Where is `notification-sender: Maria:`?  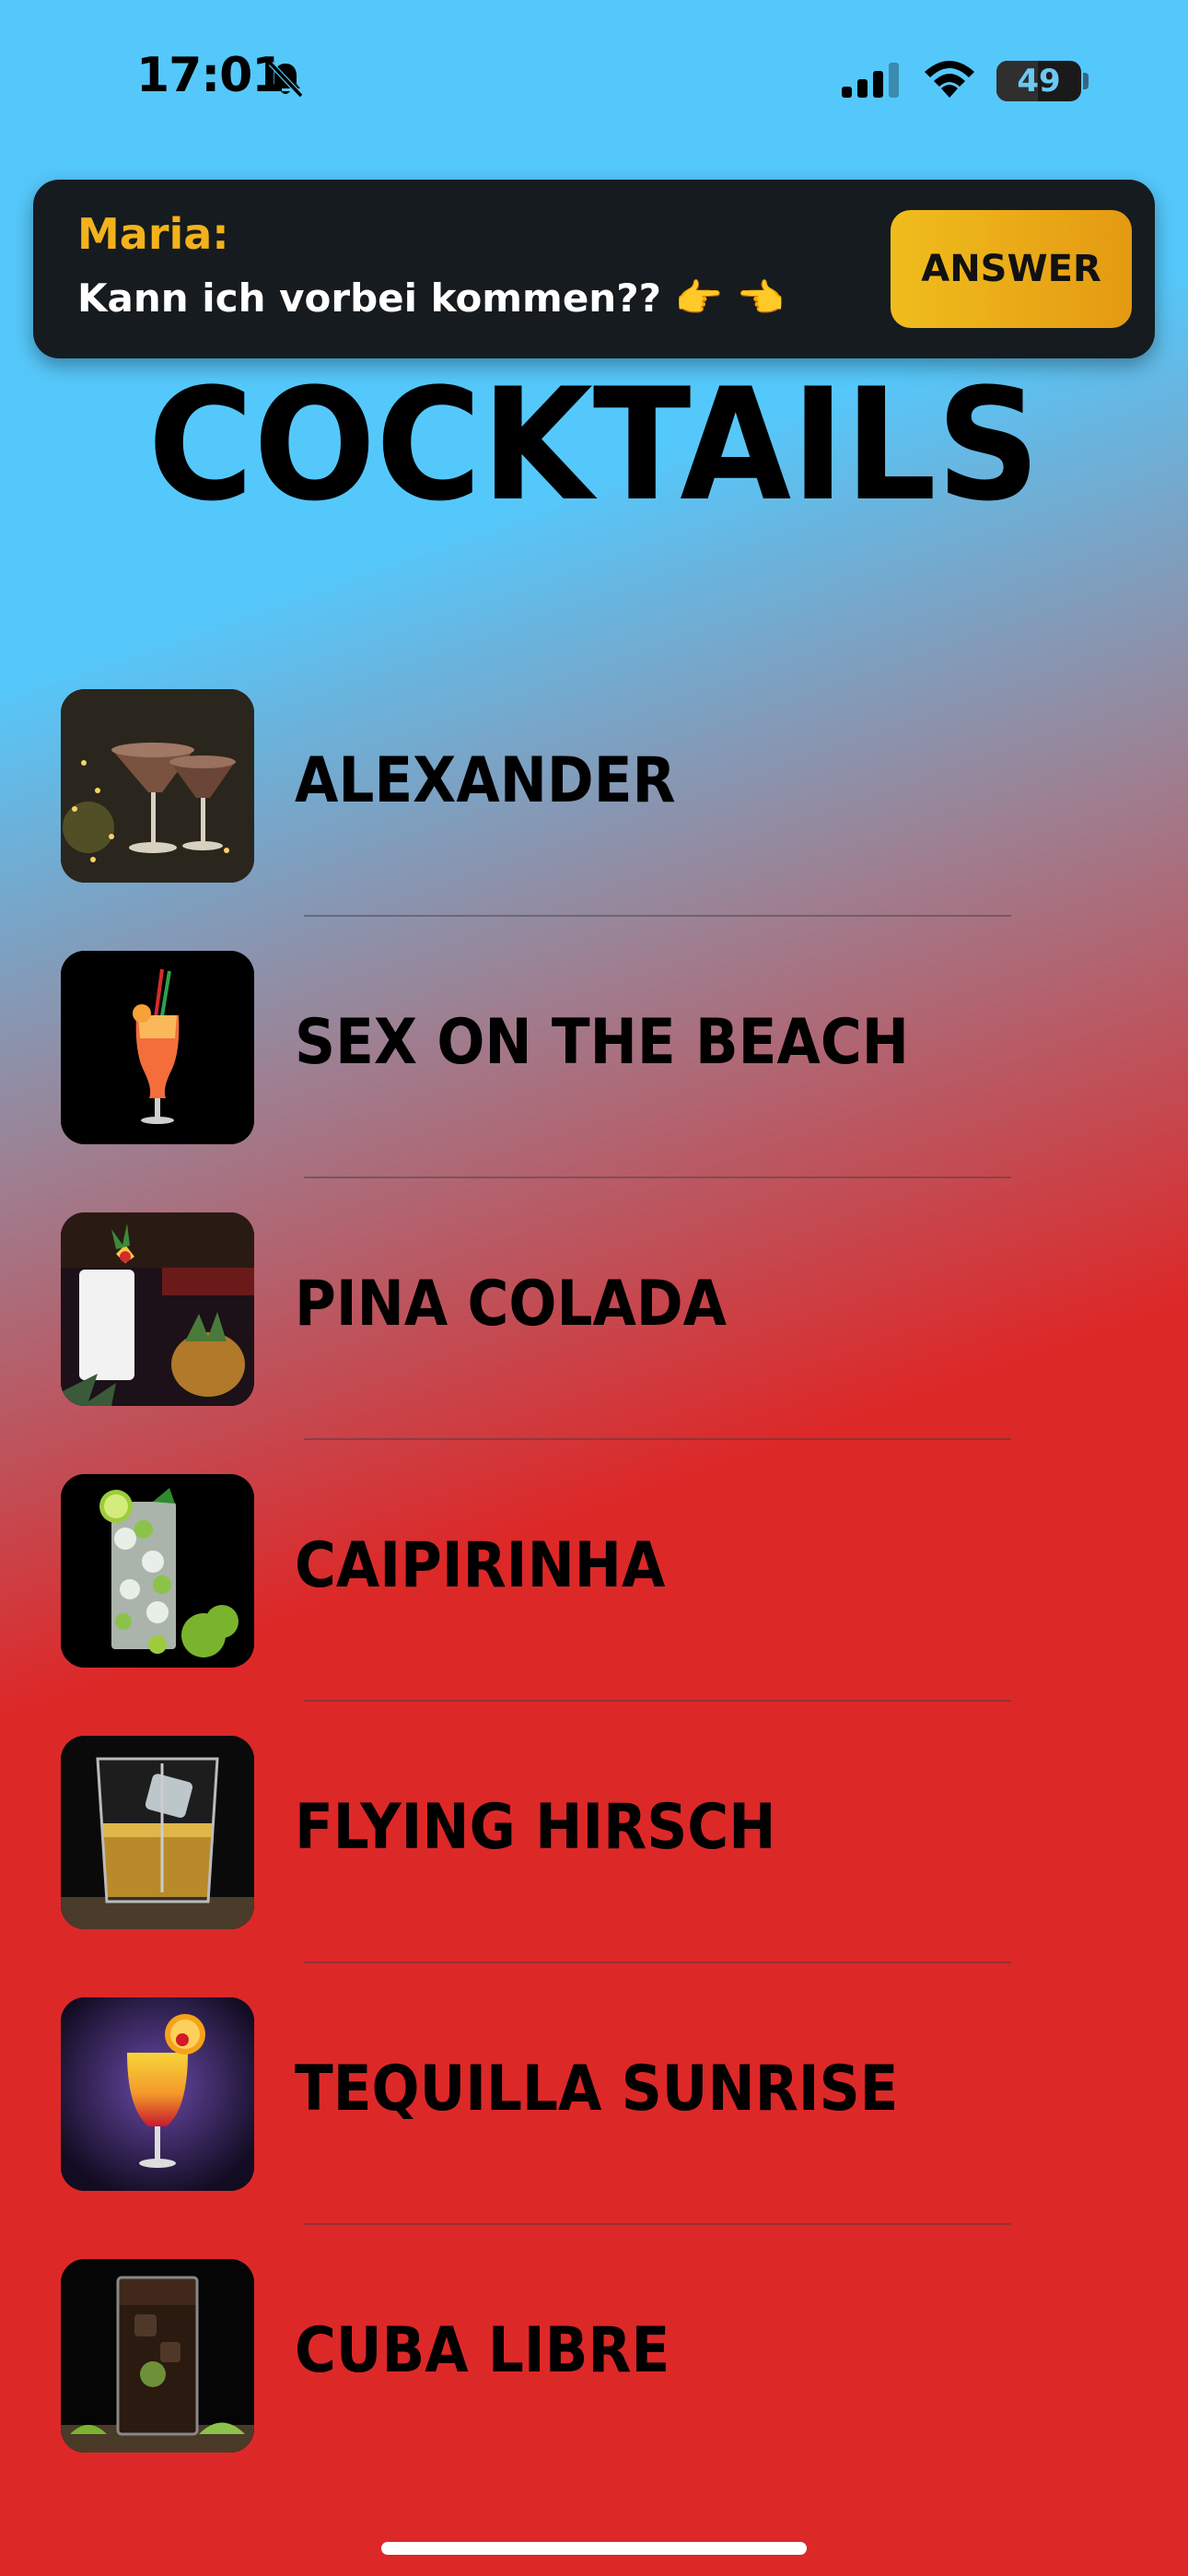 notification-sender: Maria: is located at coordinates (153, 234).